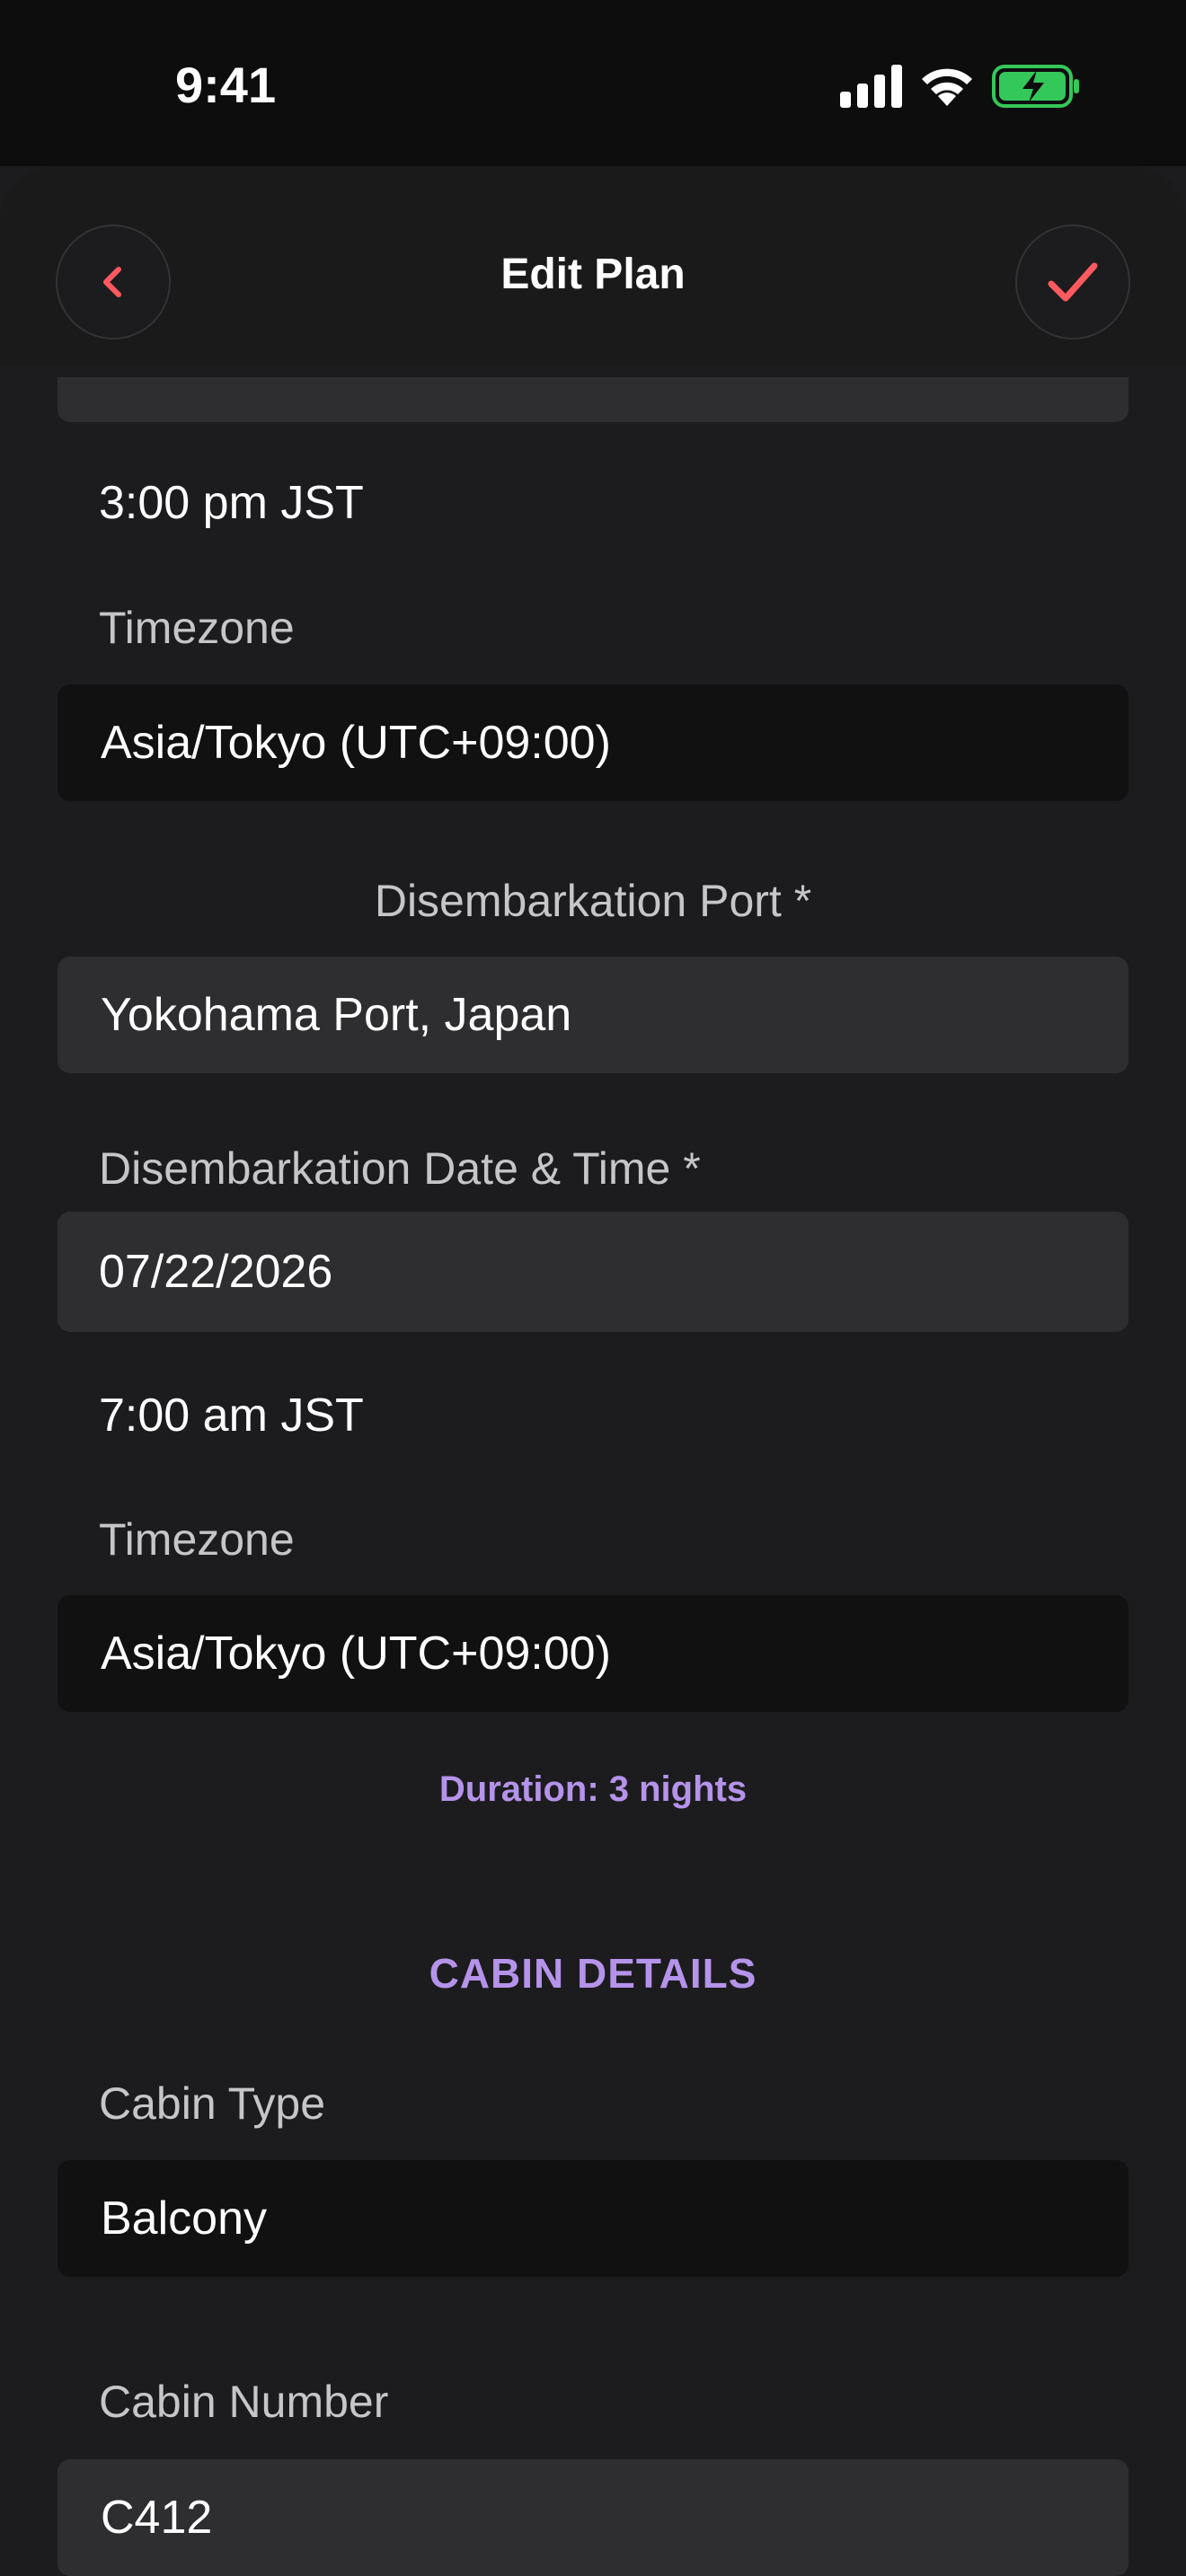 This screenshot has width=1186, height=2576. What do you see at coordinates (593, 274) in the screenshot?
I see `page-title: Edit Plan` at bounding box center [593, 274].